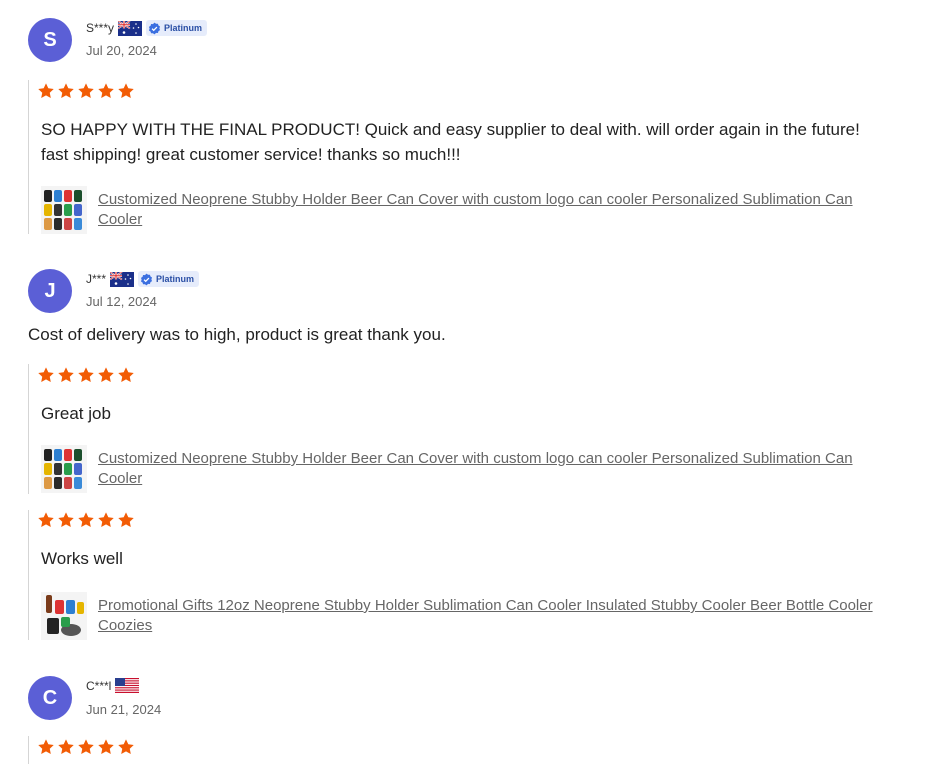 The height and width of the screenshot is (764, 941). Describe the element at coordinates (99, 685) in the screenshot. I see `reviewer-name: C***l` at that location.